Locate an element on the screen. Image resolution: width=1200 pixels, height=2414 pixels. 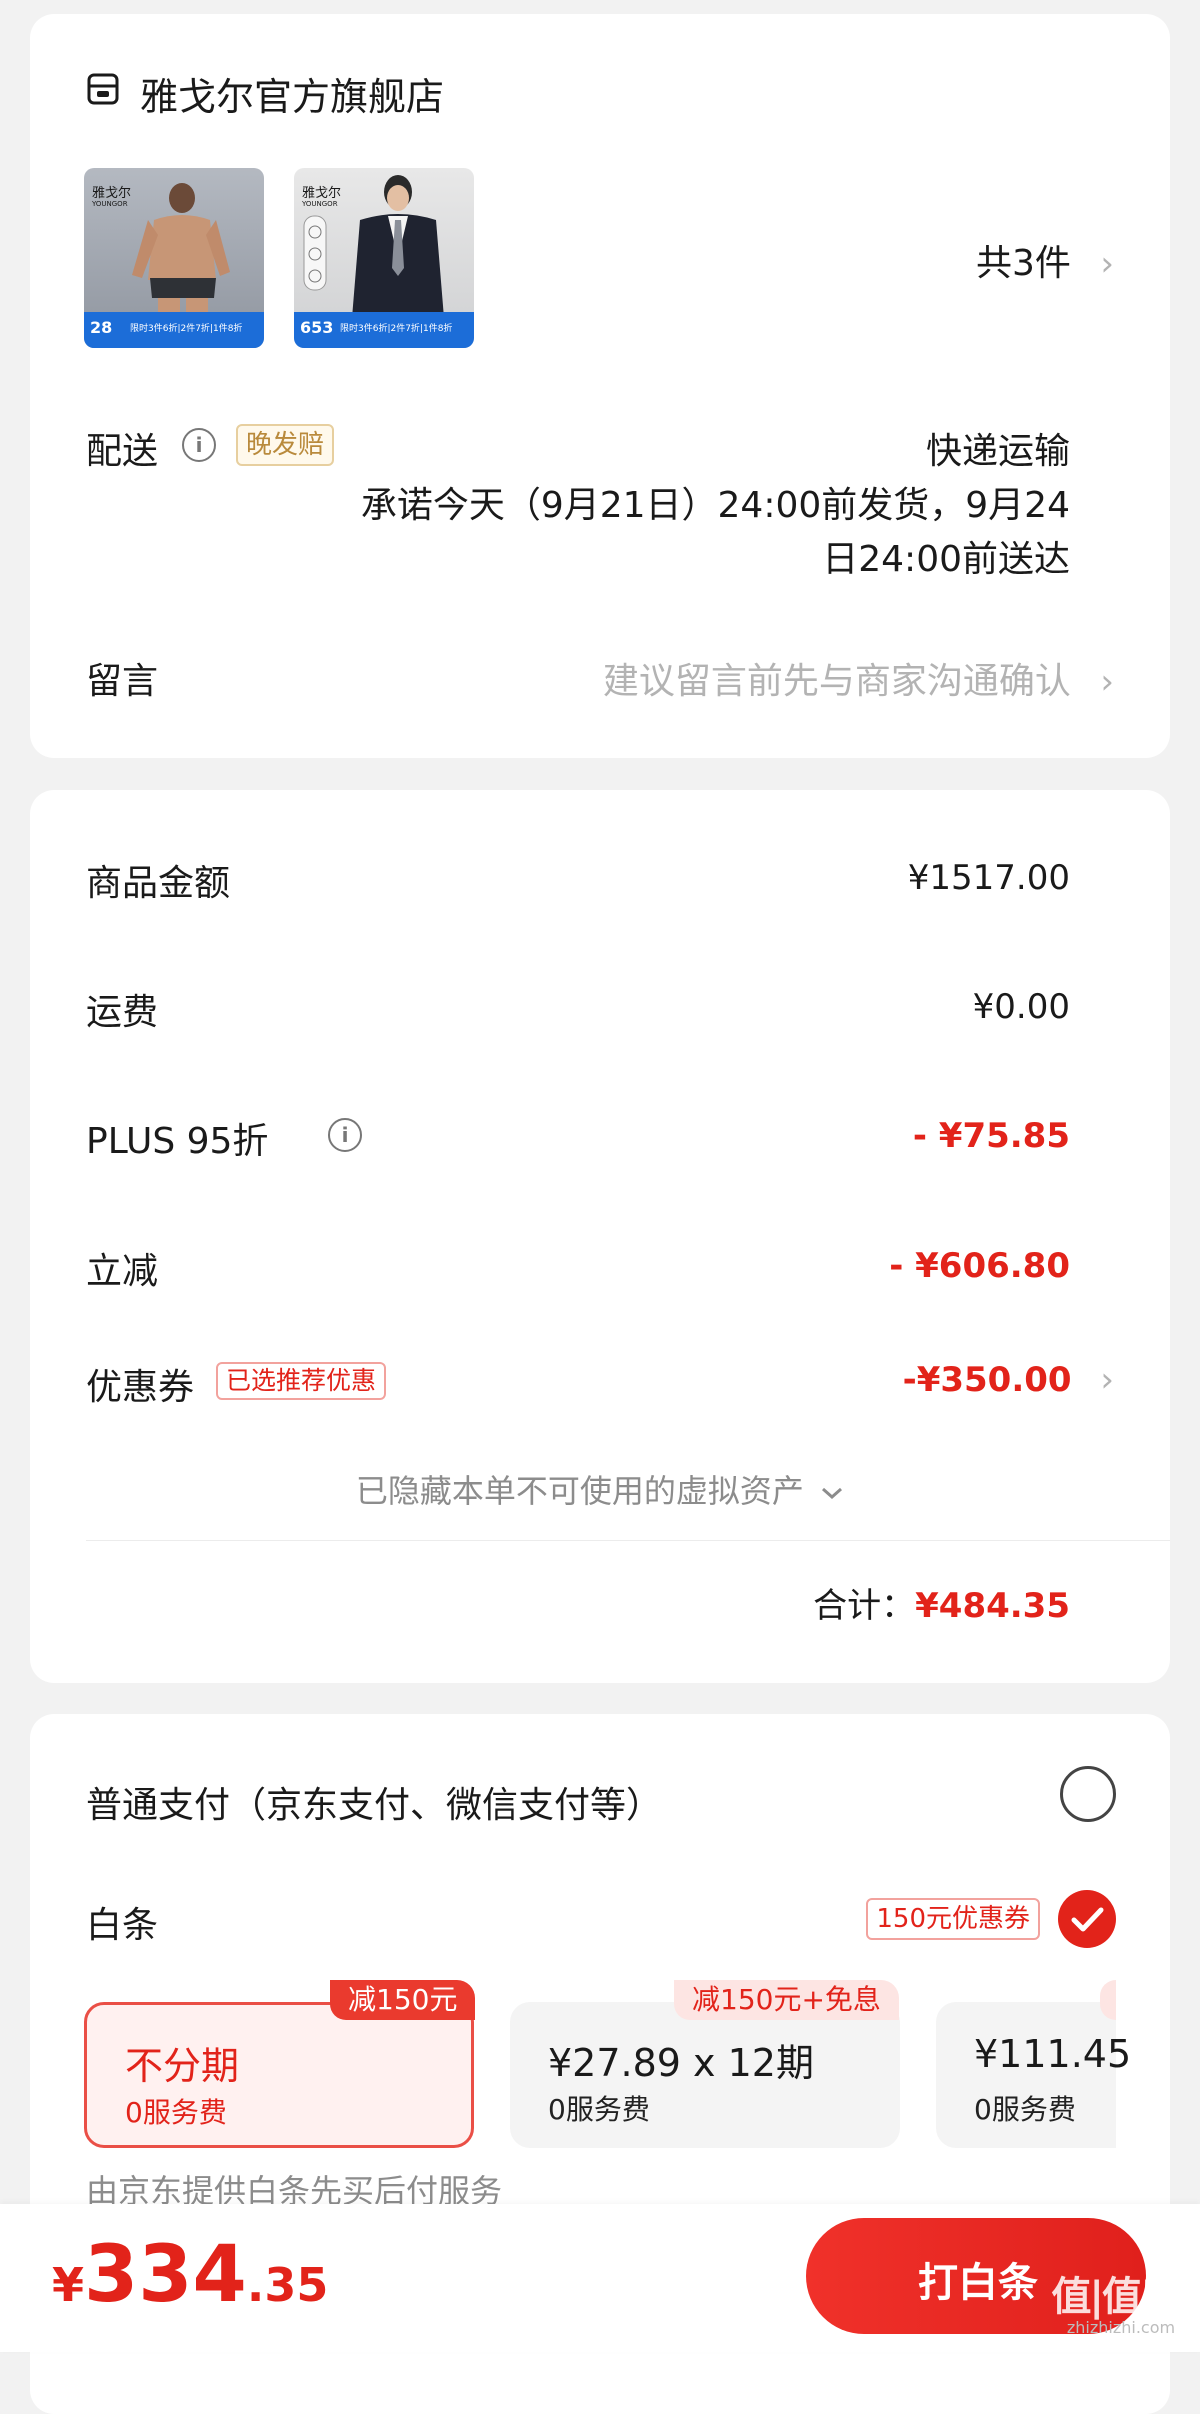
plan-discount-badge: 减150元+免息 is located at coordinates (786, 2000).